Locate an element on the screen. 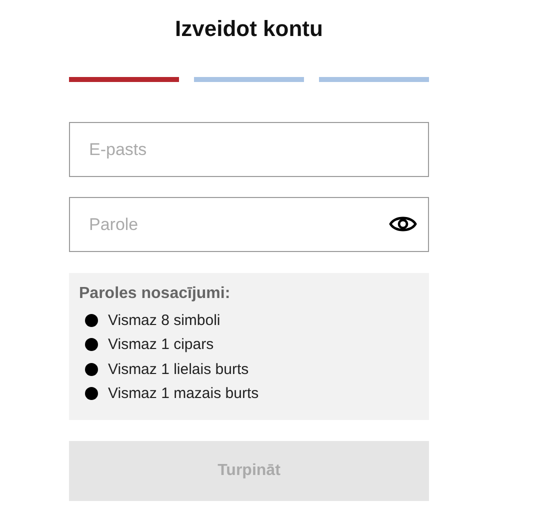 The height and width of the screenshot is (510, 534). requirement-text: Vismaz 1 lielais burts is located at coordinates (178, 369).